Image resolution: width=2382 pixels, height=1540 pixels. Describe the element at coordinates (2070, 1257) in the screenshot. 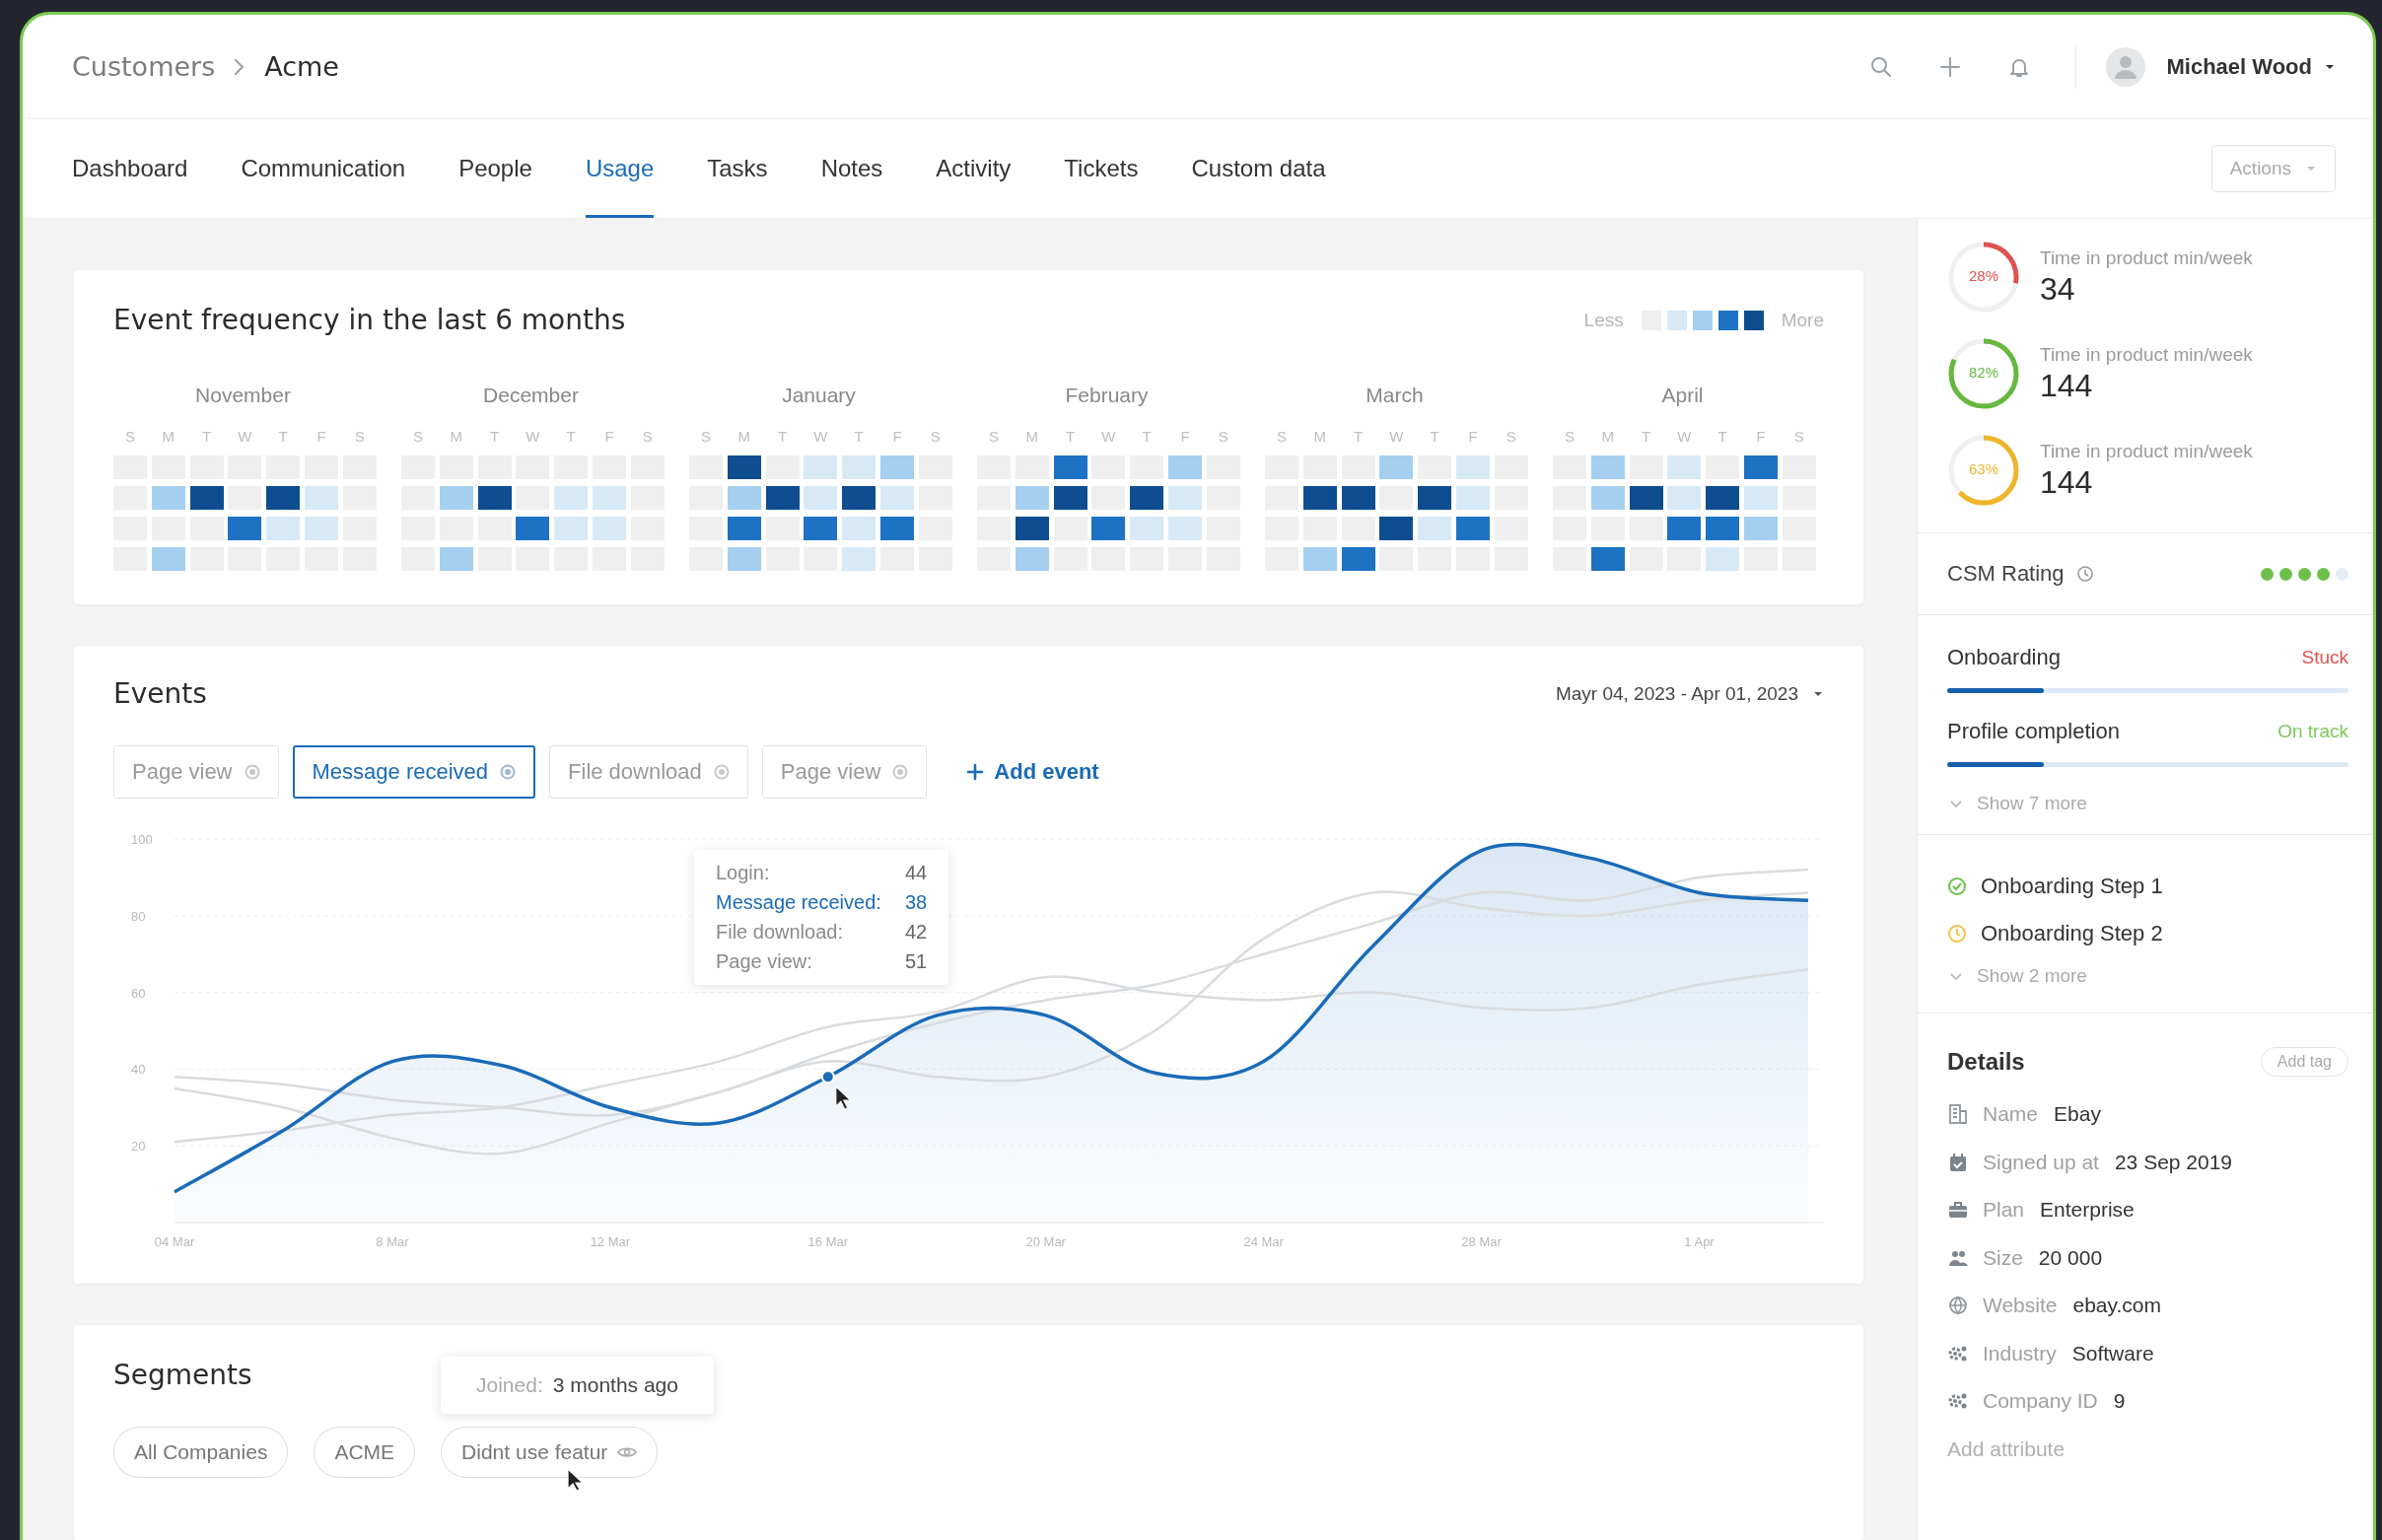

I see `attribute-value: 20 000` at that location.